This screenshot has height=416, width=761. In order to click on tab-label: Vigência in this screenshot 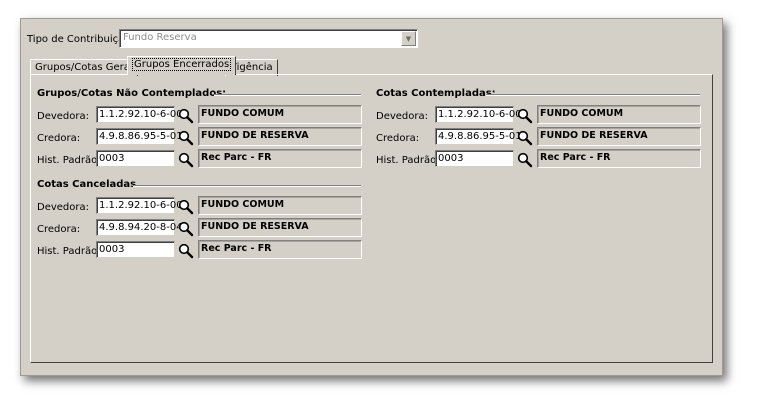, I will do `click(251, 67)`.